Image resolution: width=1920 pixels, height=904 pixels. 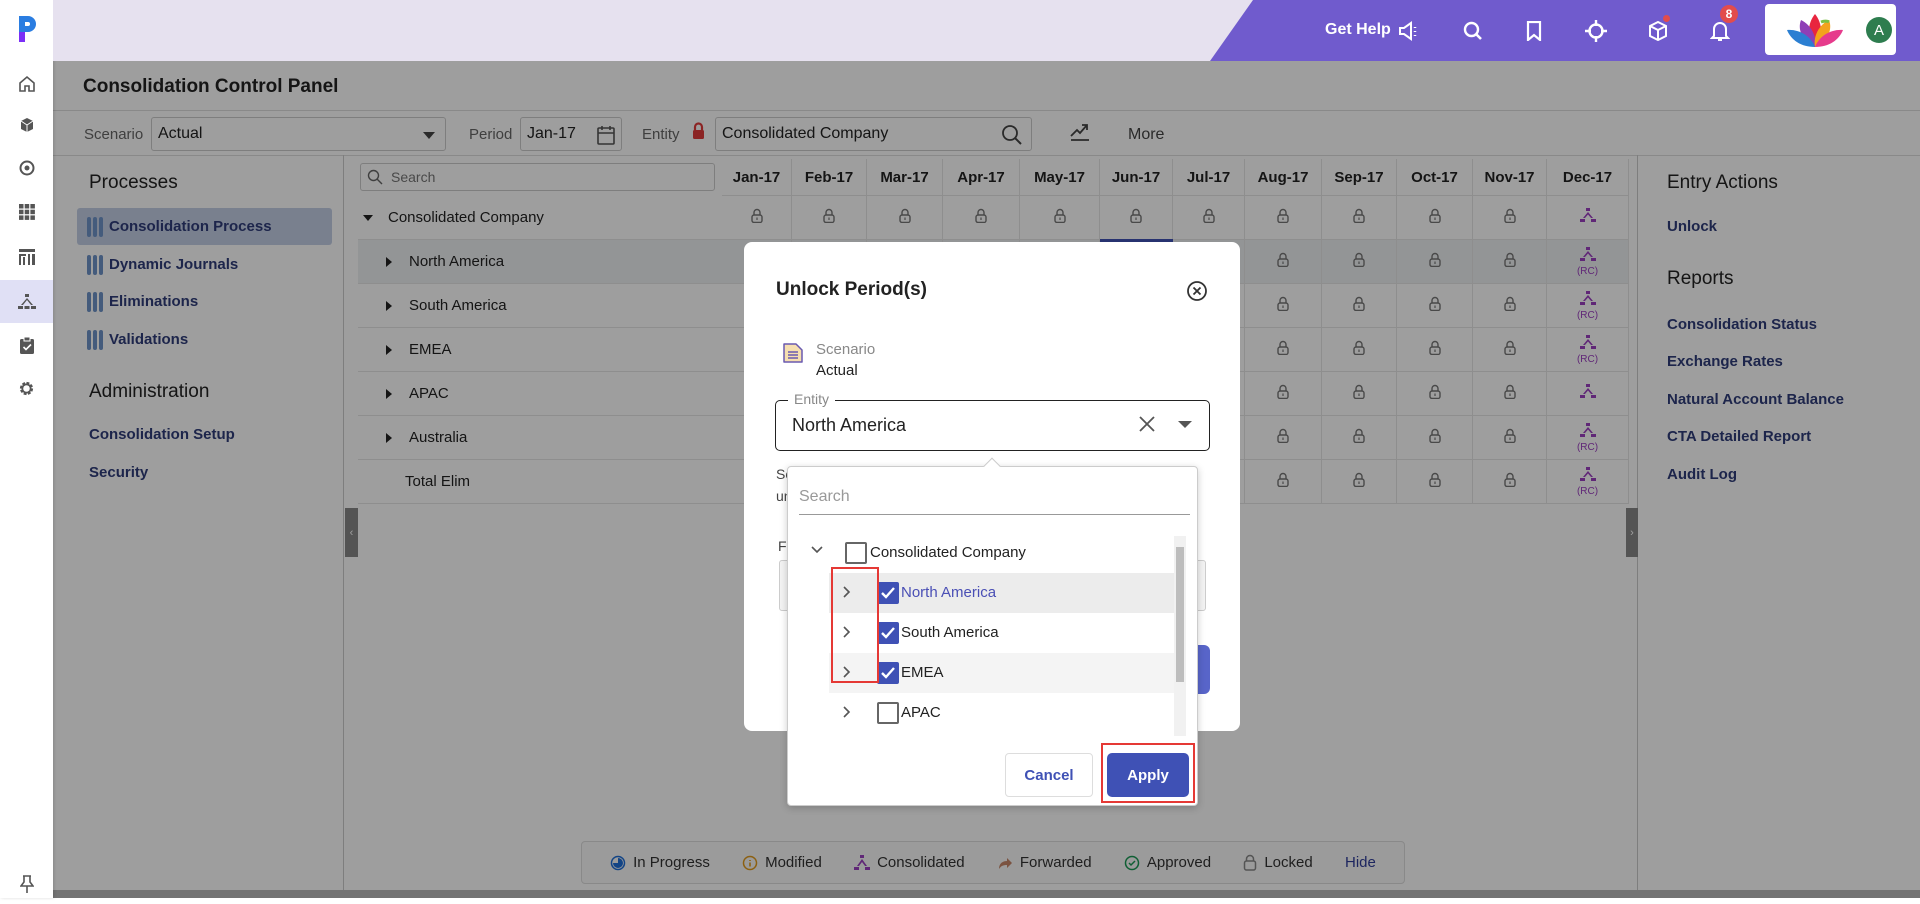 I want to click on pin-icon, so click(x=26, y=884).